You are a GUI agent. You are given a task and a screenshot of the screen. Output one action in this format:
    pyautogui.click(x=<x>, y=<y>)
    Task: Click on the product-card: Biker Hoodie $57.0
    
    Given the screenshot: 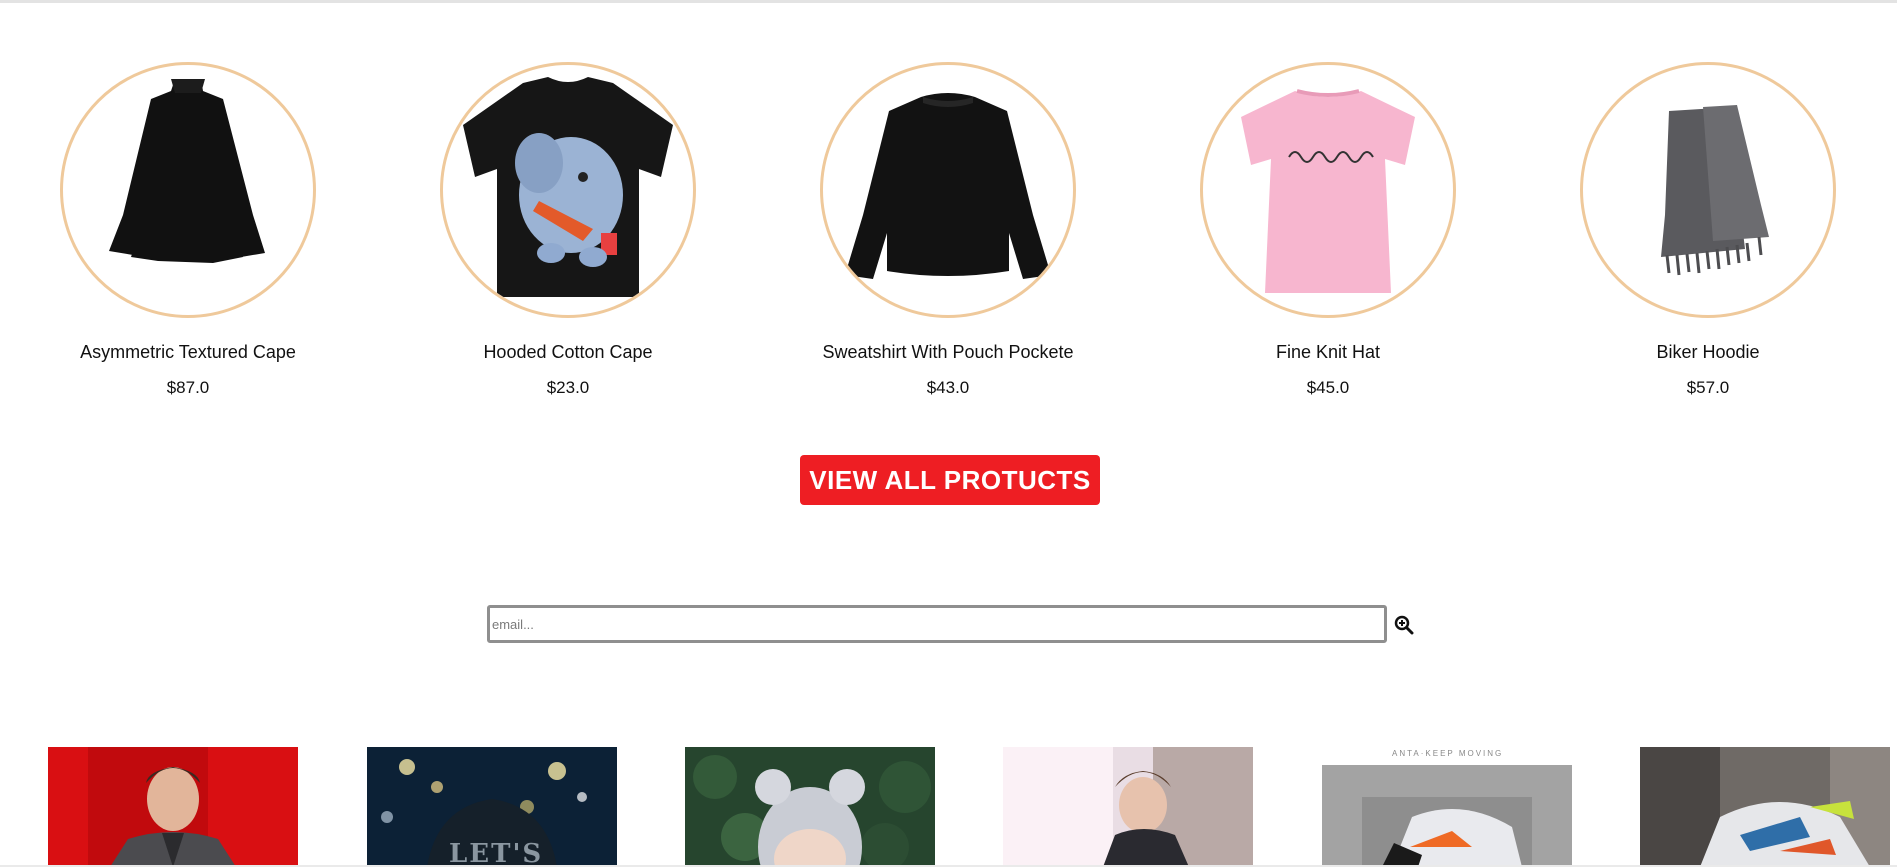 What is the action you would take?
    pyautogui.click(x=1708, y=230)
    